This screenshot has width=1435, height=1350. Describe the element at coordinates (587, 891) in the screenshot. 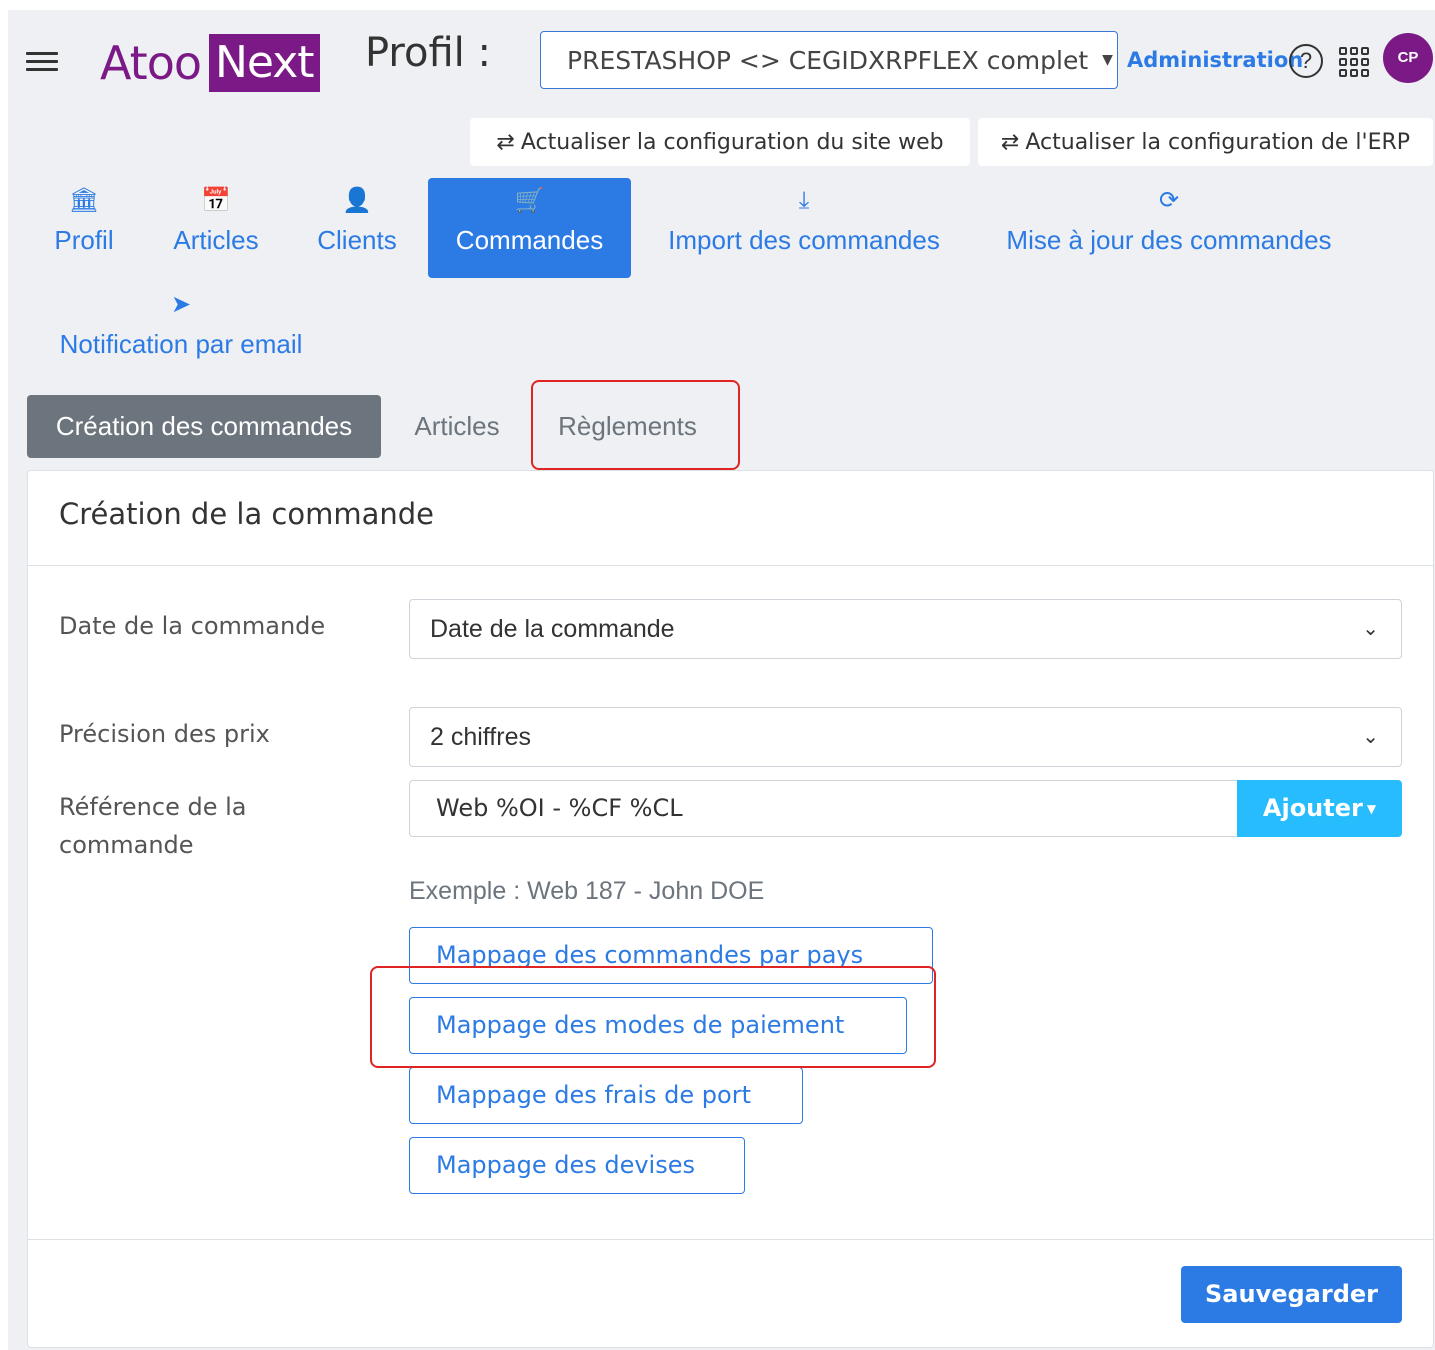

I see `reference-example: Exemple : Web 187 - John DOE` at that location.